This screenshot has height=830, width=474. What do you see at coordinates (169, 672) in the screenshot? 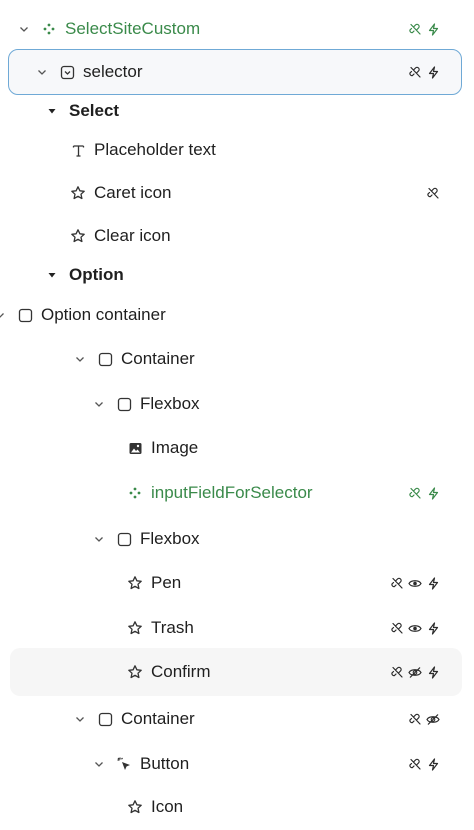
I see `tree-node: Confirm` at bounding box center [169, 672].